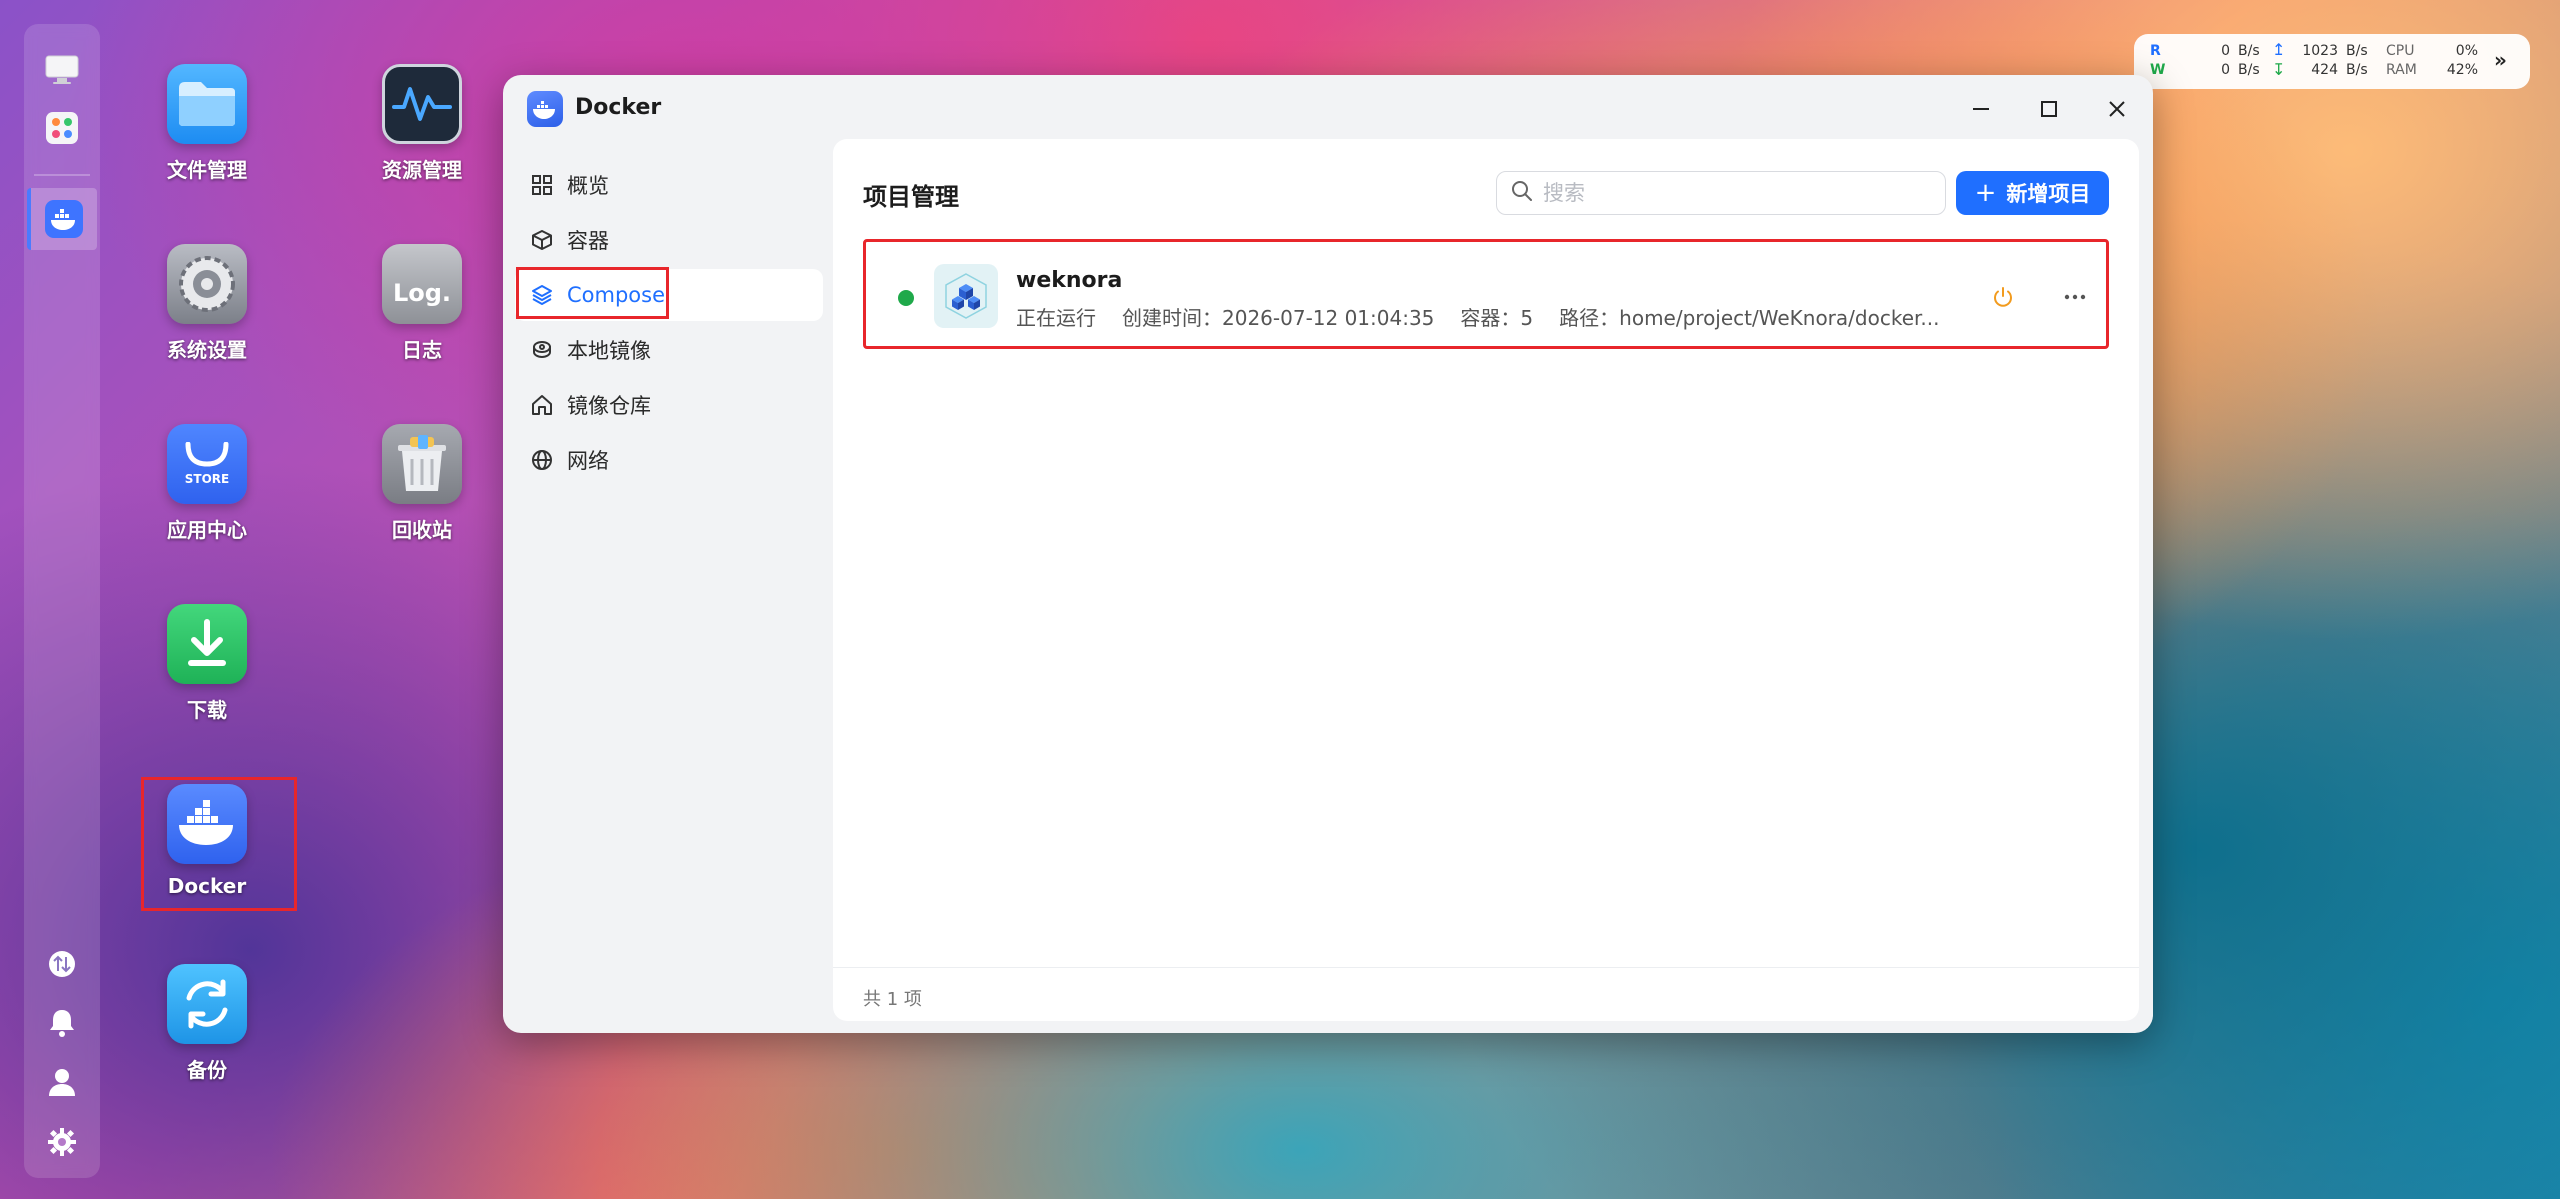 The image size is (2560, 1199). I want to click on desktop-icon-backup: 备份, so click(207, 1044).